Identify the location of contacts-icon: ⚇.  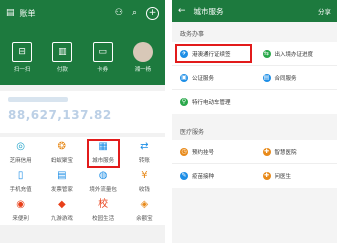
(119, 13).